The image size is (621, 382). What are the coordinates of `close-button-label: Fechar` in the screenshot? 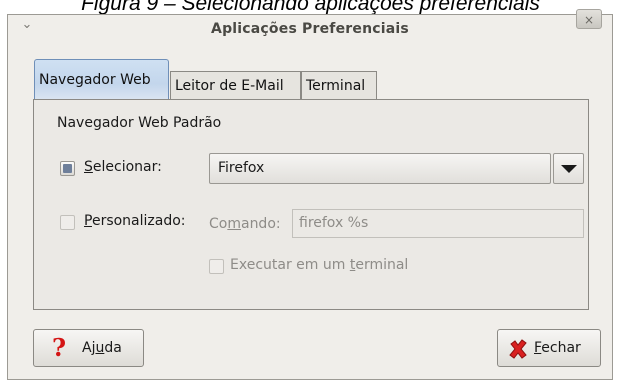 It's located at (557, 348).